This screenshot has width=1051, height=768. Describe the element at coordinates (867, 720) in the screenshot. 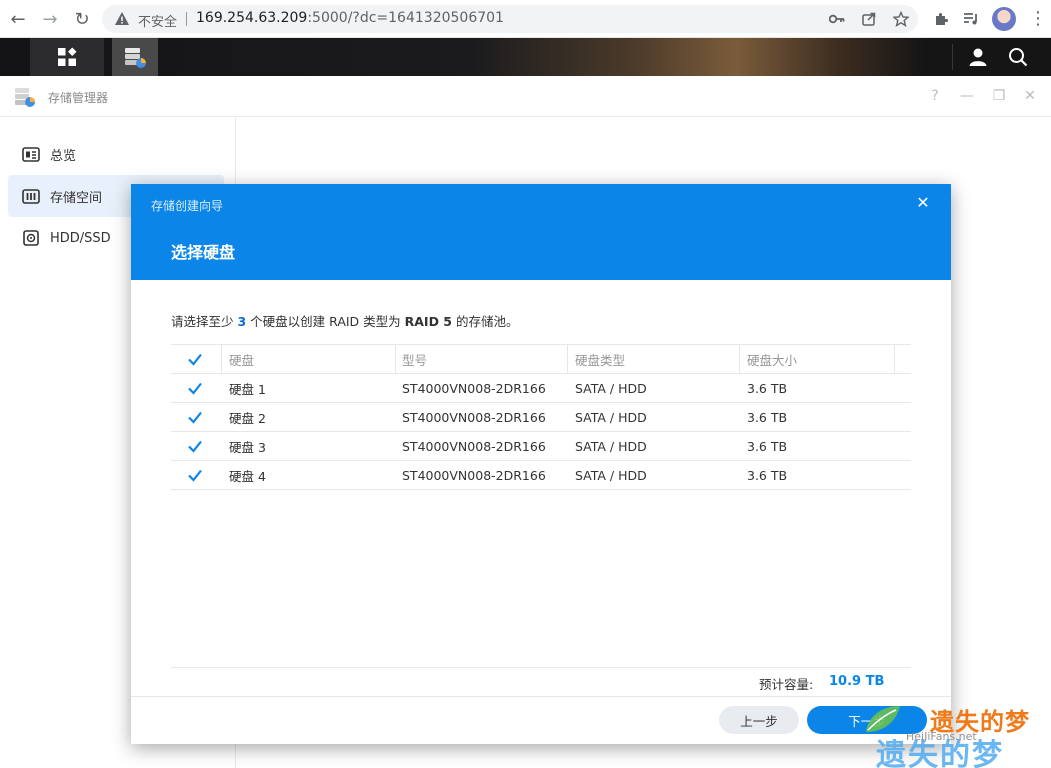

I see `next-button: 下一步` at that location.